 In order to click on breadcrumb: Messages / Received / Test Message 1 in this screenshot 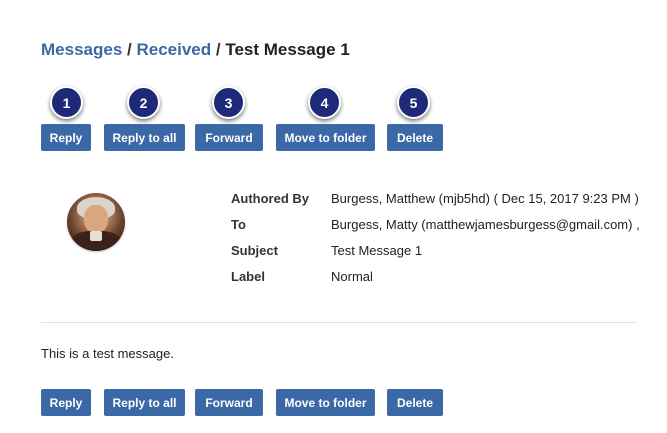, I will do `click(195, 50)`.